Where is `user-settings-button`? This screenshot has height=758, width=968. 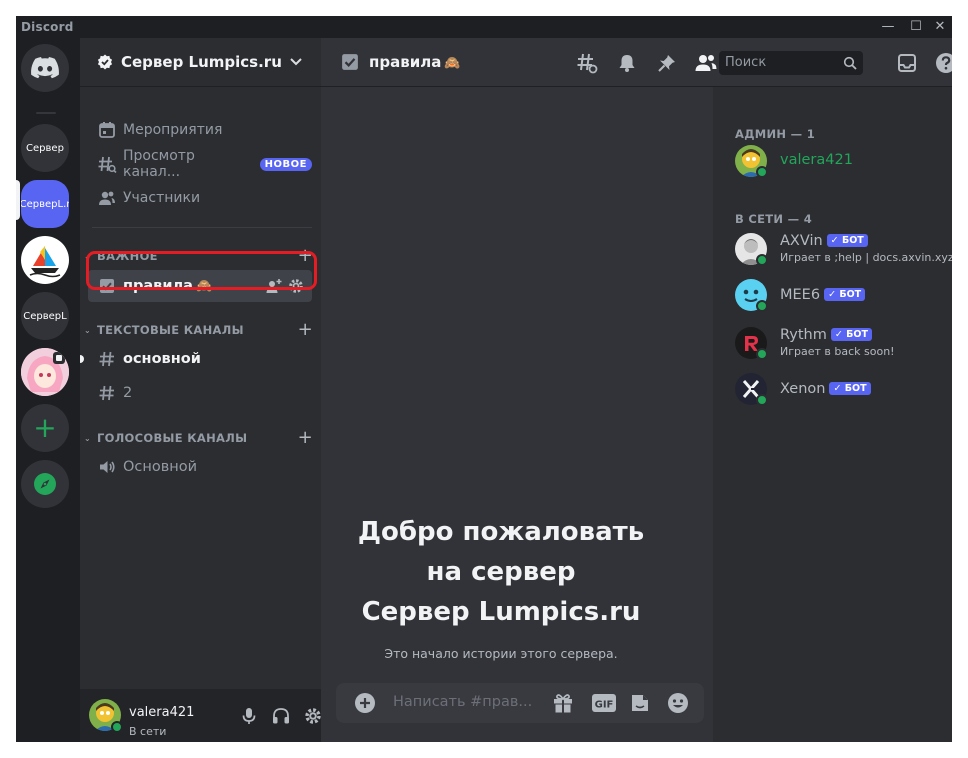 user-settings-button is located at coordinates (313, 716).